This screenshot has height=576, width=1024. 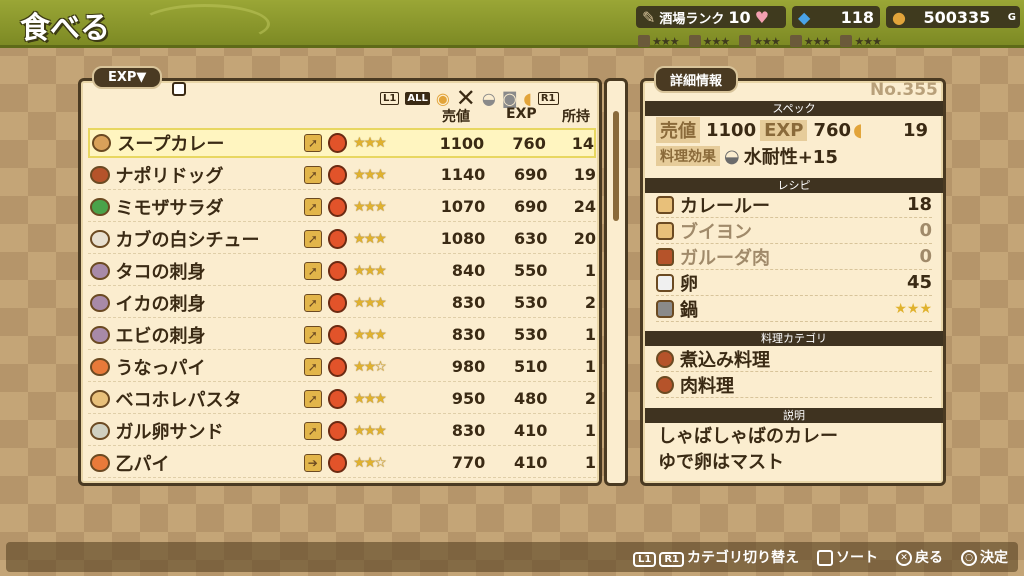 What do you see at coordinates (794, 309) in the screenshot?
I see `recipe-ingredient: 鍋 ★★★` at bounding box center [794, 309].